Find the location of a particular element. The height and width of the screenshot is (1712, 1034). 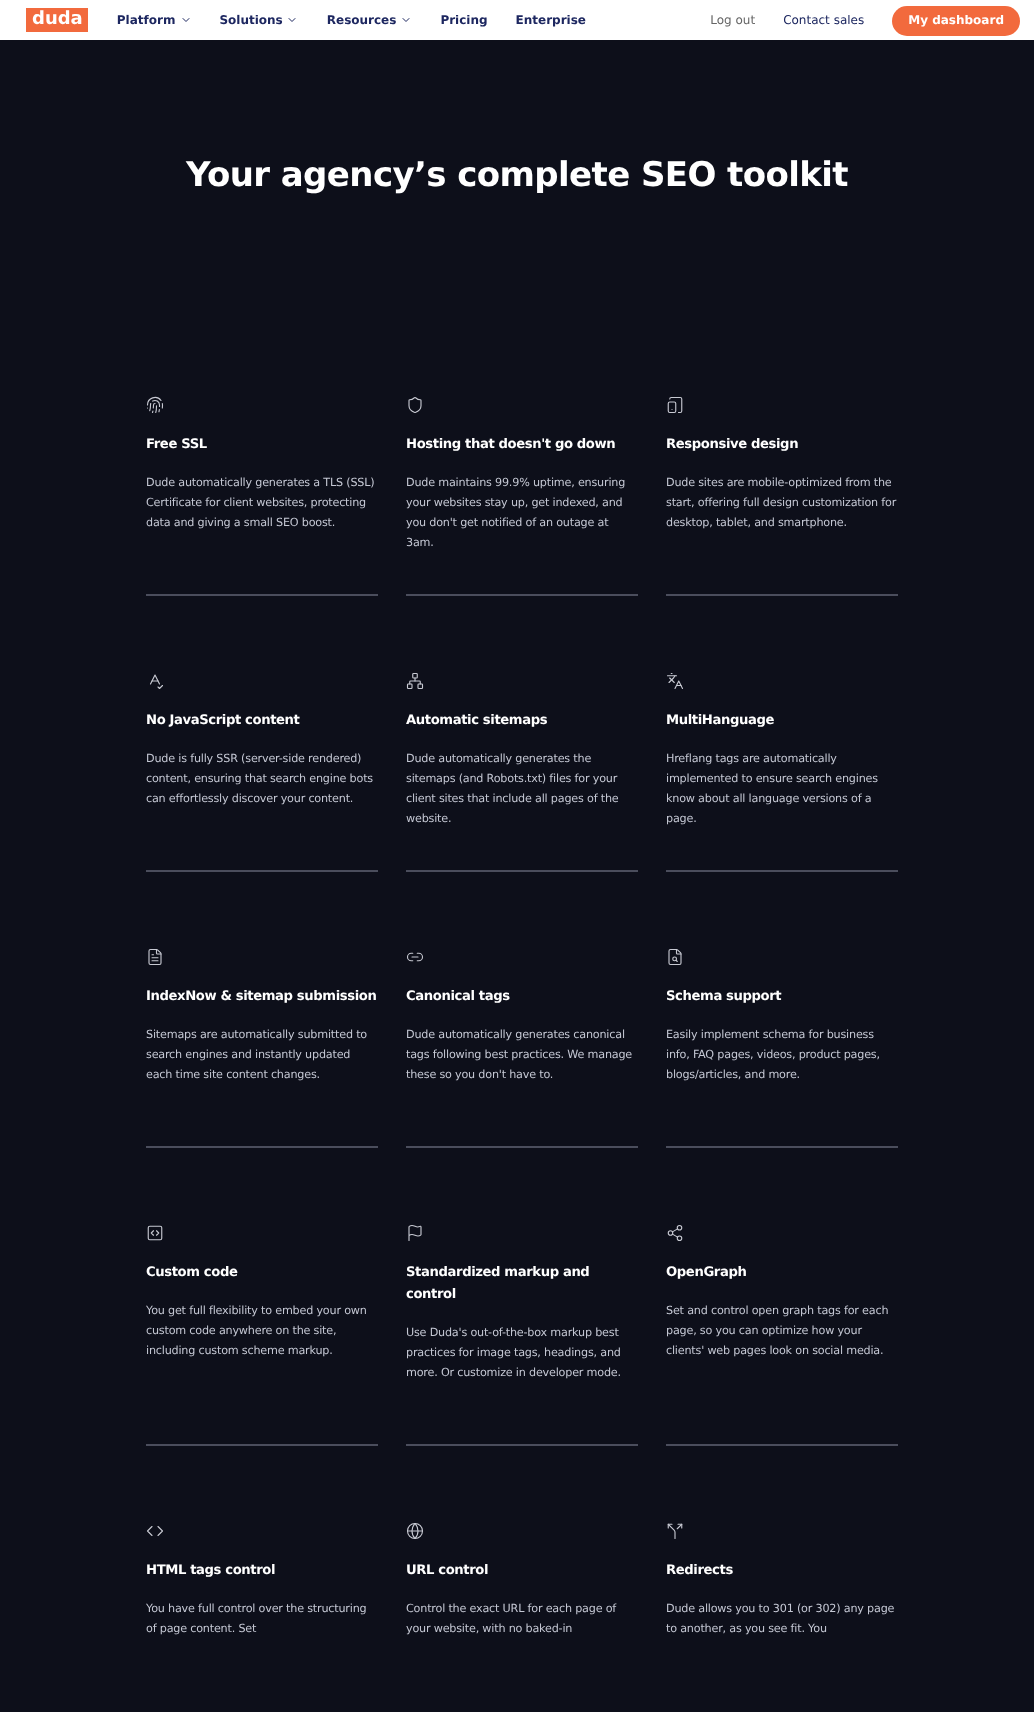

page-heading: Your agency’s complete SEO toolkit is located at coordinates (517, 176).